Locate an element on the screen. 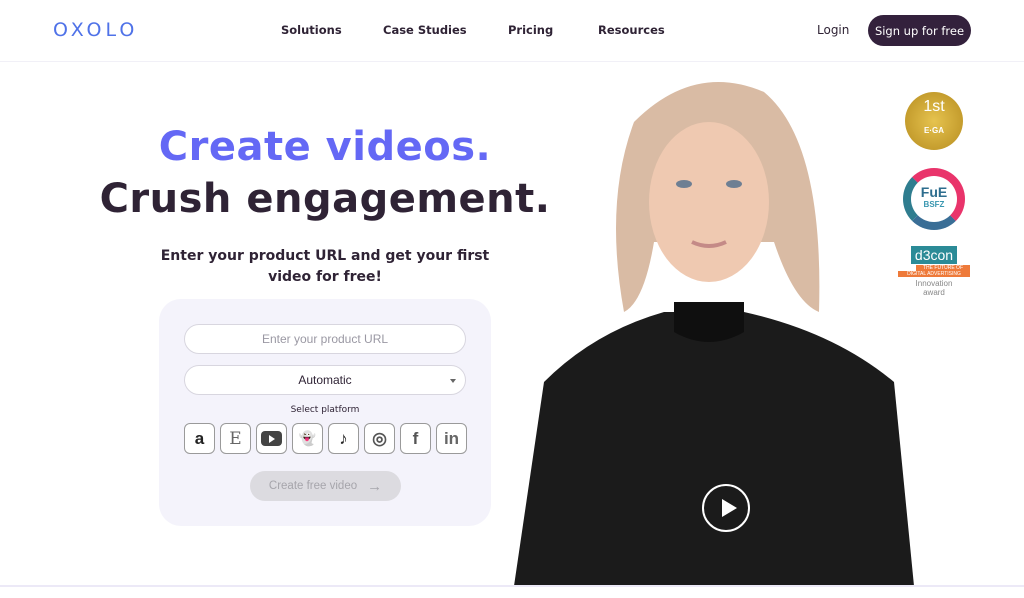 The width and height of the screenshot is (1024, 598). nav-pricing: Pricing is located at coordinates (530, 30).